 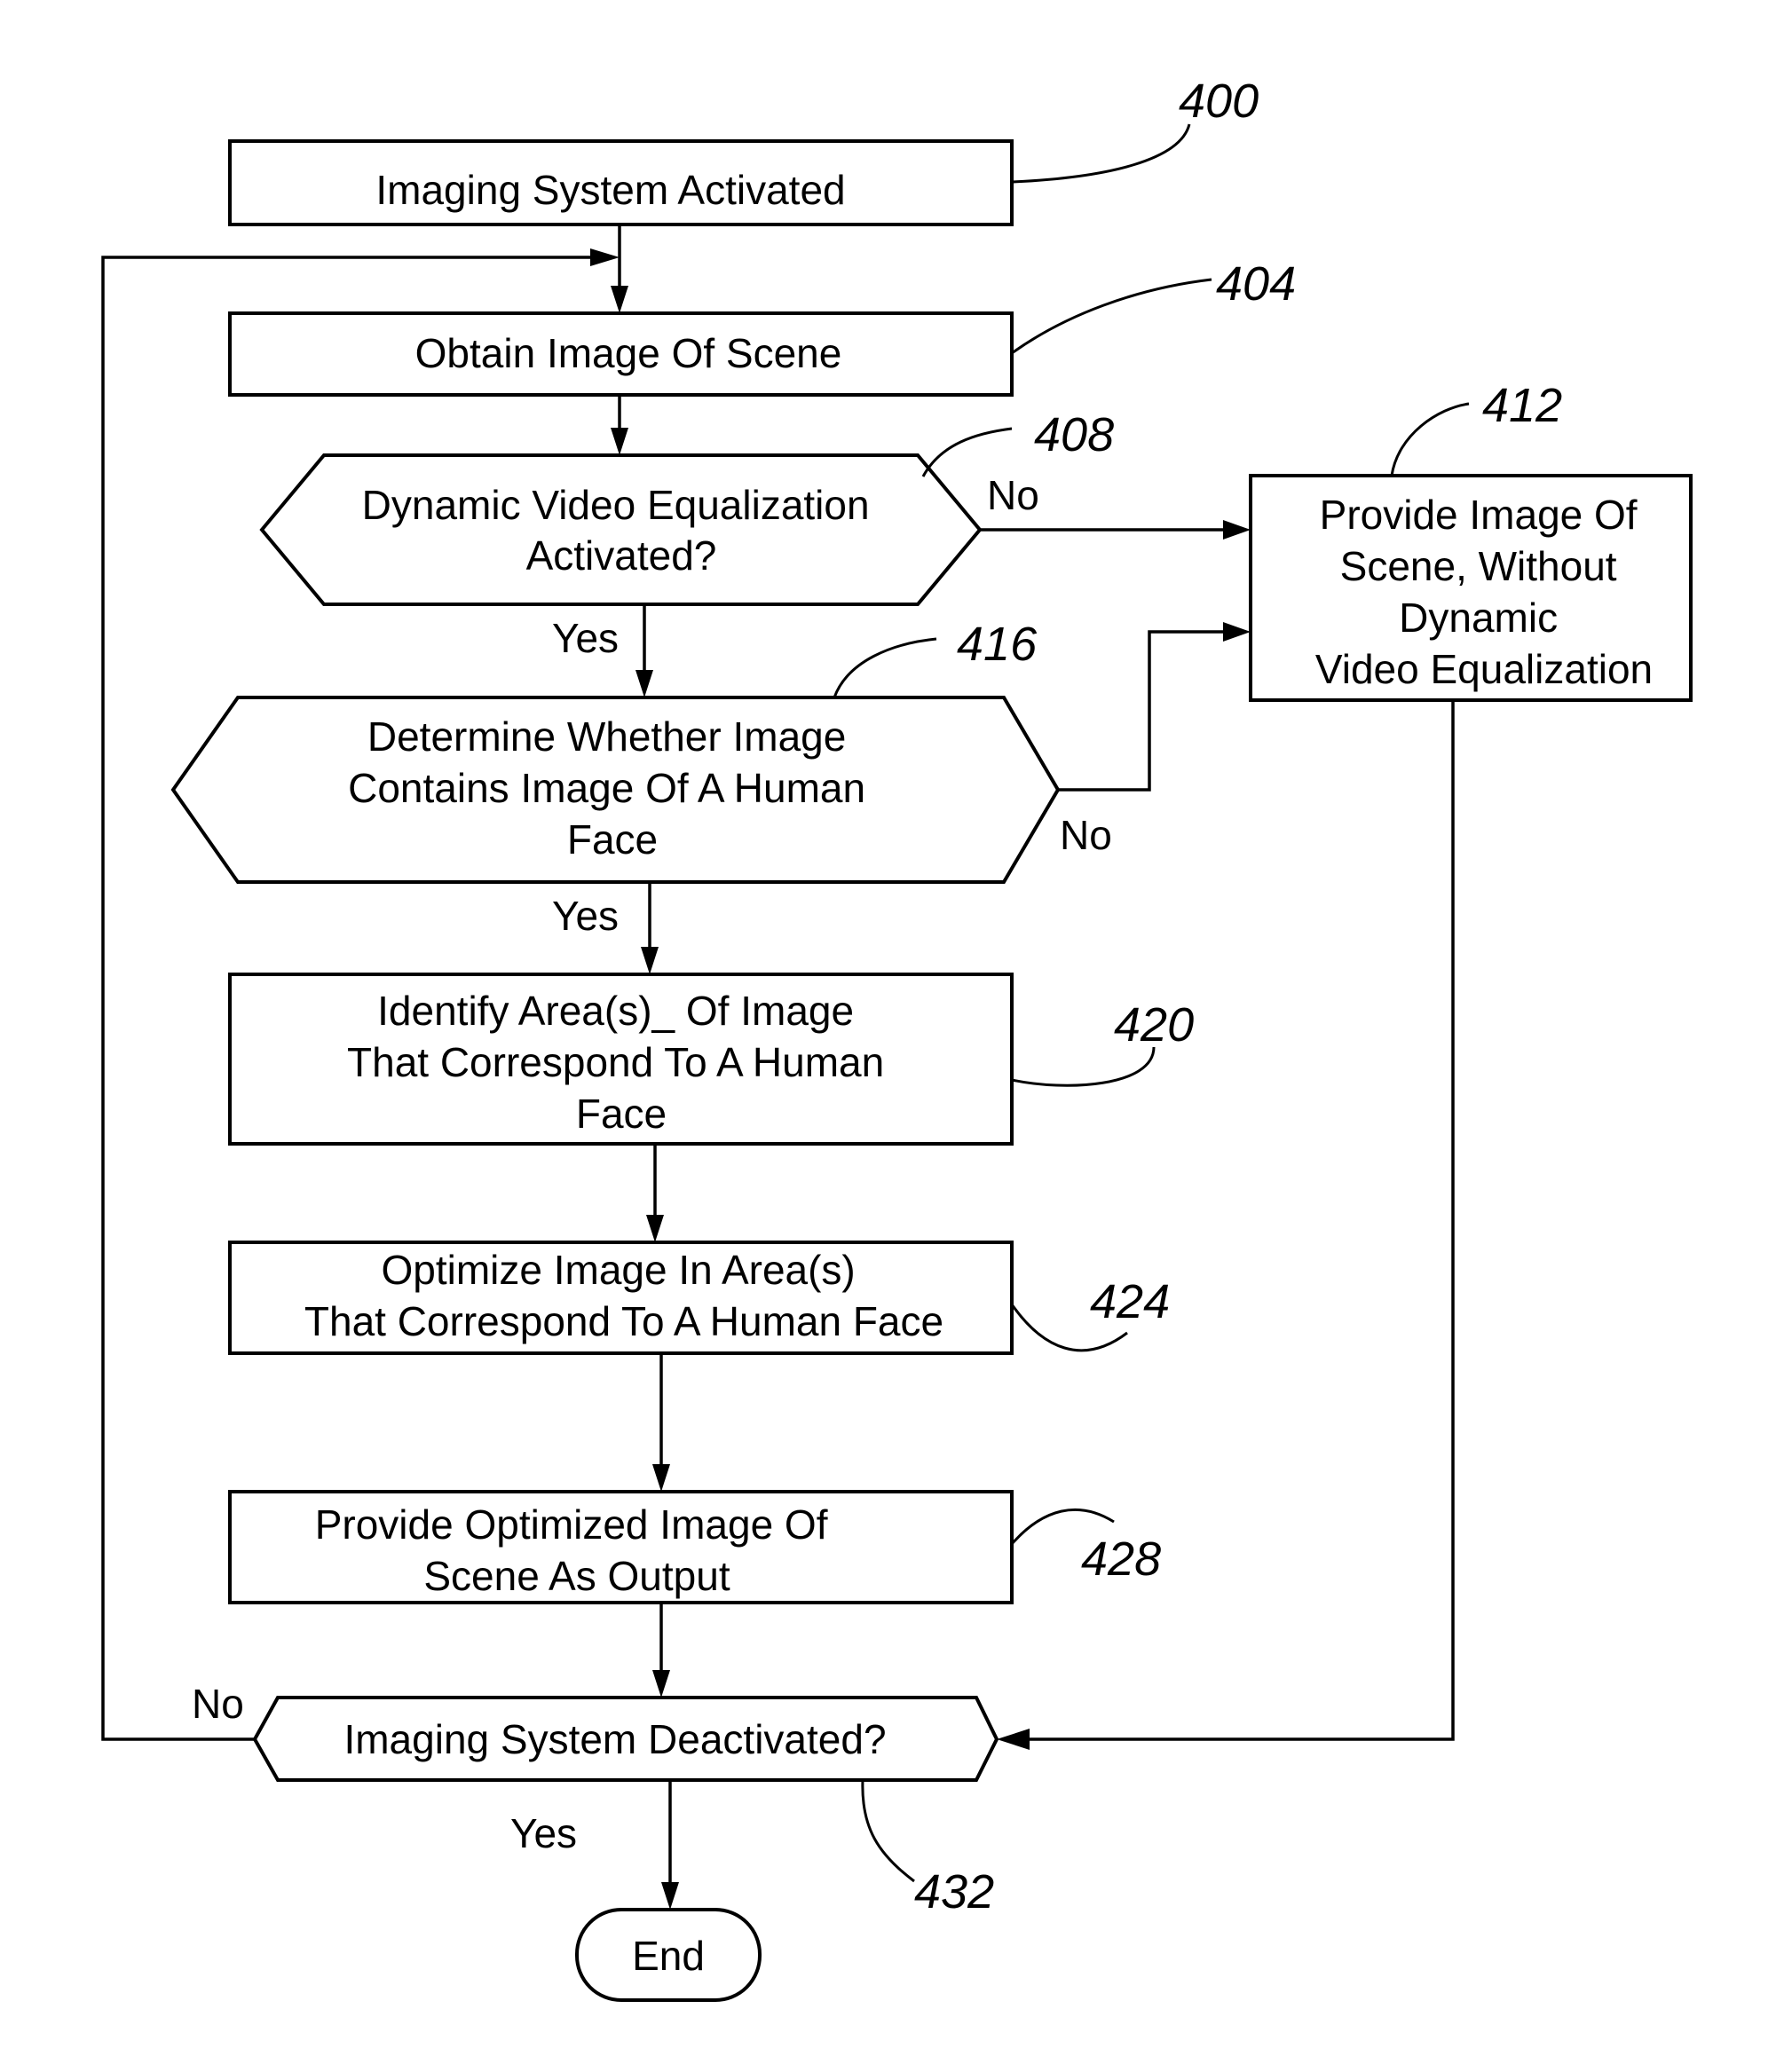 I want to click on ref-412-label: 412, so click(x=1522, y=406).